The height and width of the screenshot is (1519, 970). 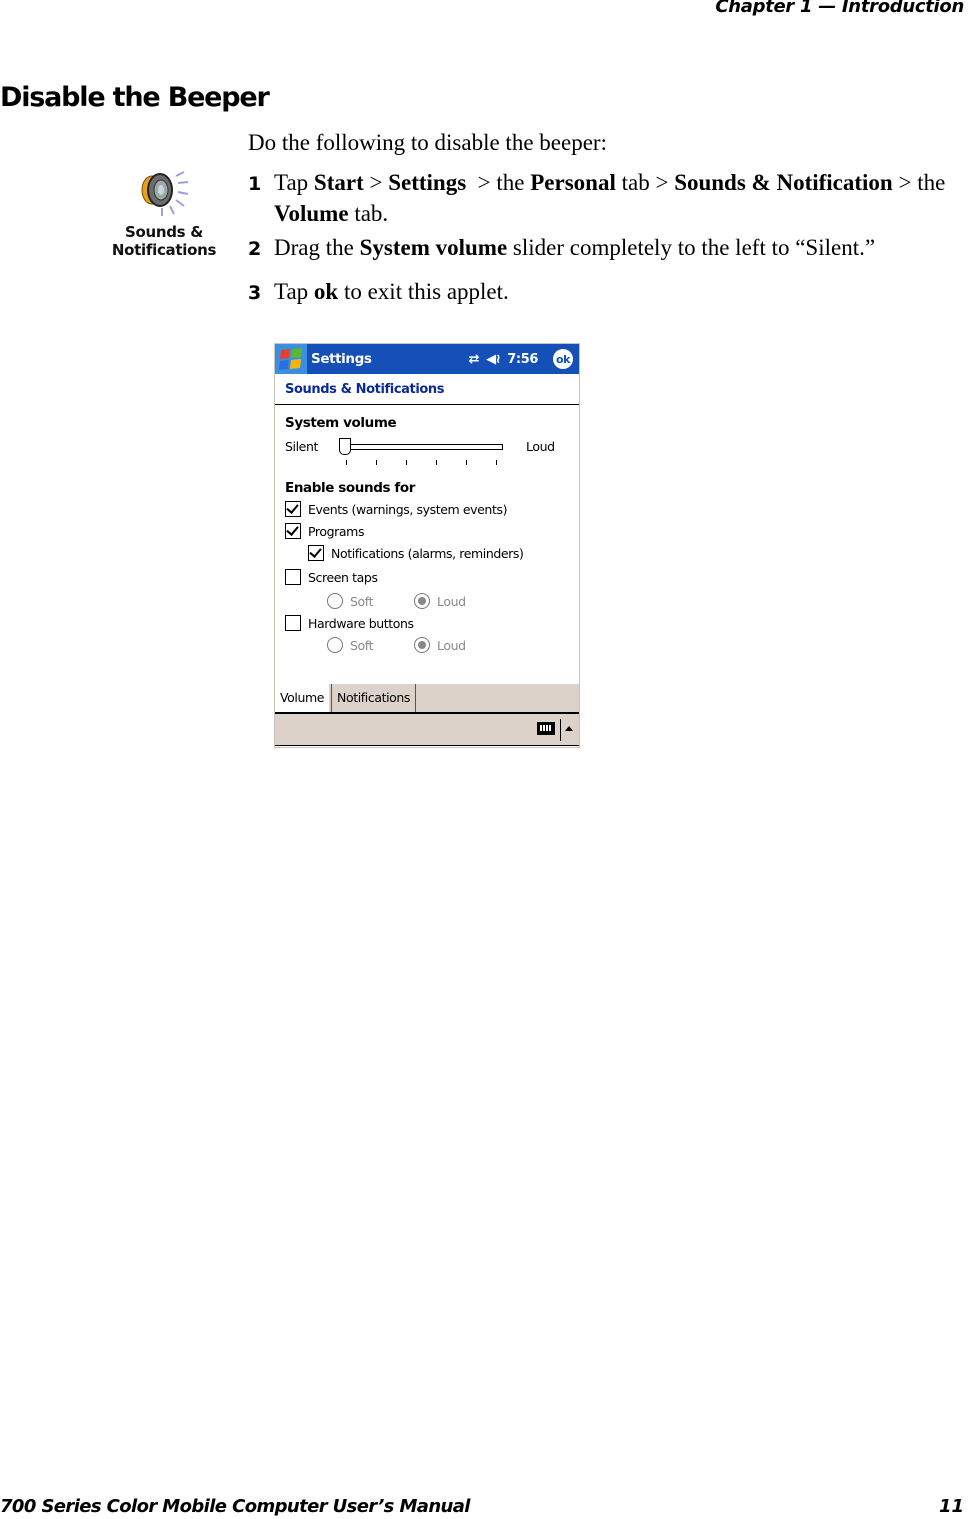 I want to click on dash: —, so click(x=827, y=8).